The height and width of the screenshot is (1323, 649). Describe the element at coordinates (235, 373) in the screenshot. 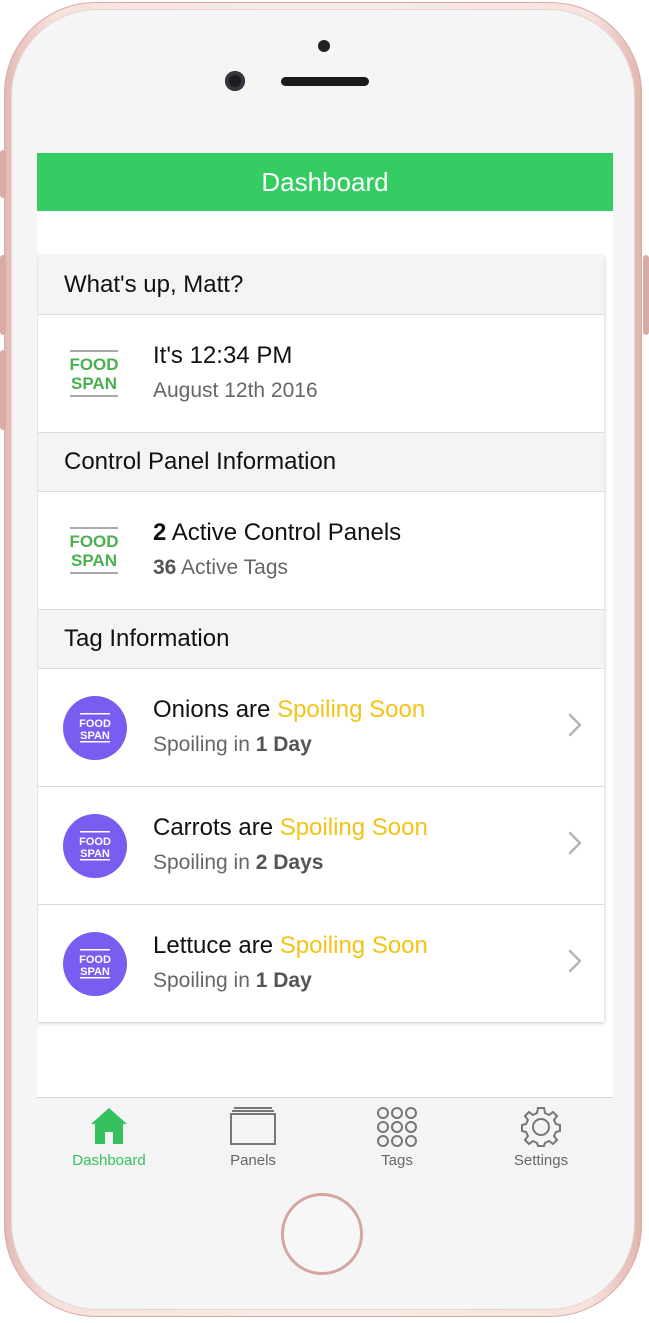

I see `time-text-block: It's 12:34 PM August 12th 2016` at that location.